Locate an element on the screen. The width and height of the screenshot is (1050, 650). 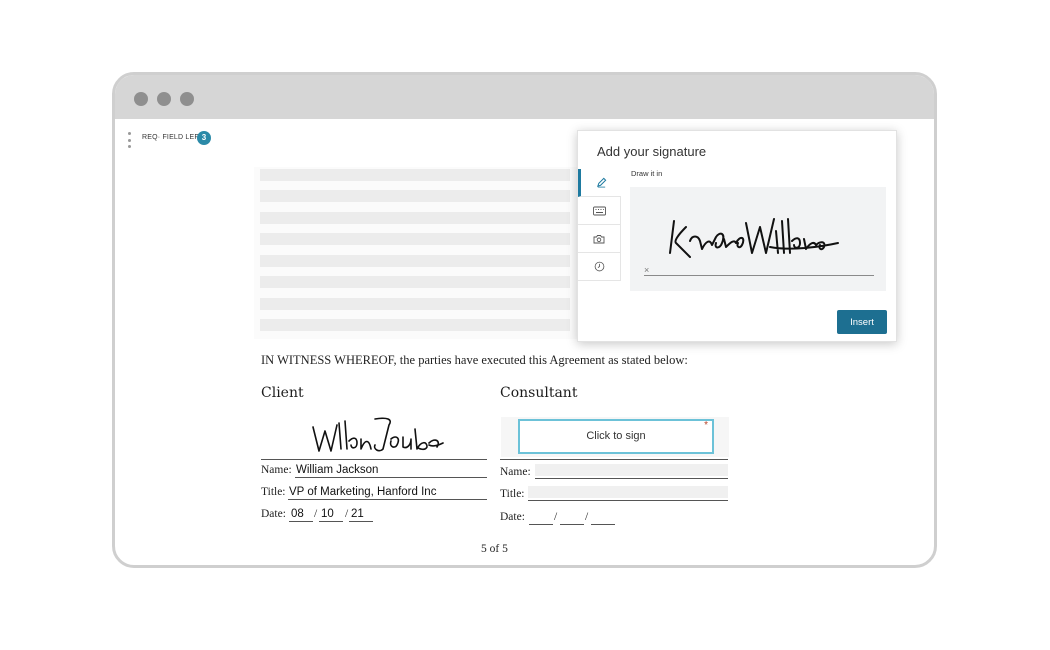
client-date-day-underline is located at coordinates (331, 521).